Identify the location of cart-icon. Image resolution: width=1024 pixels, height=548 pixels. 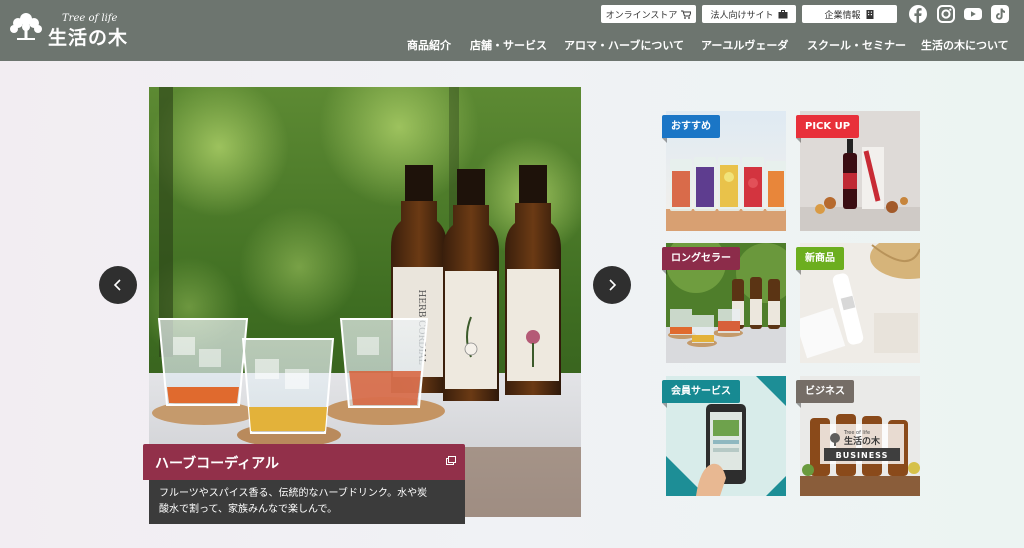
(686, 14).